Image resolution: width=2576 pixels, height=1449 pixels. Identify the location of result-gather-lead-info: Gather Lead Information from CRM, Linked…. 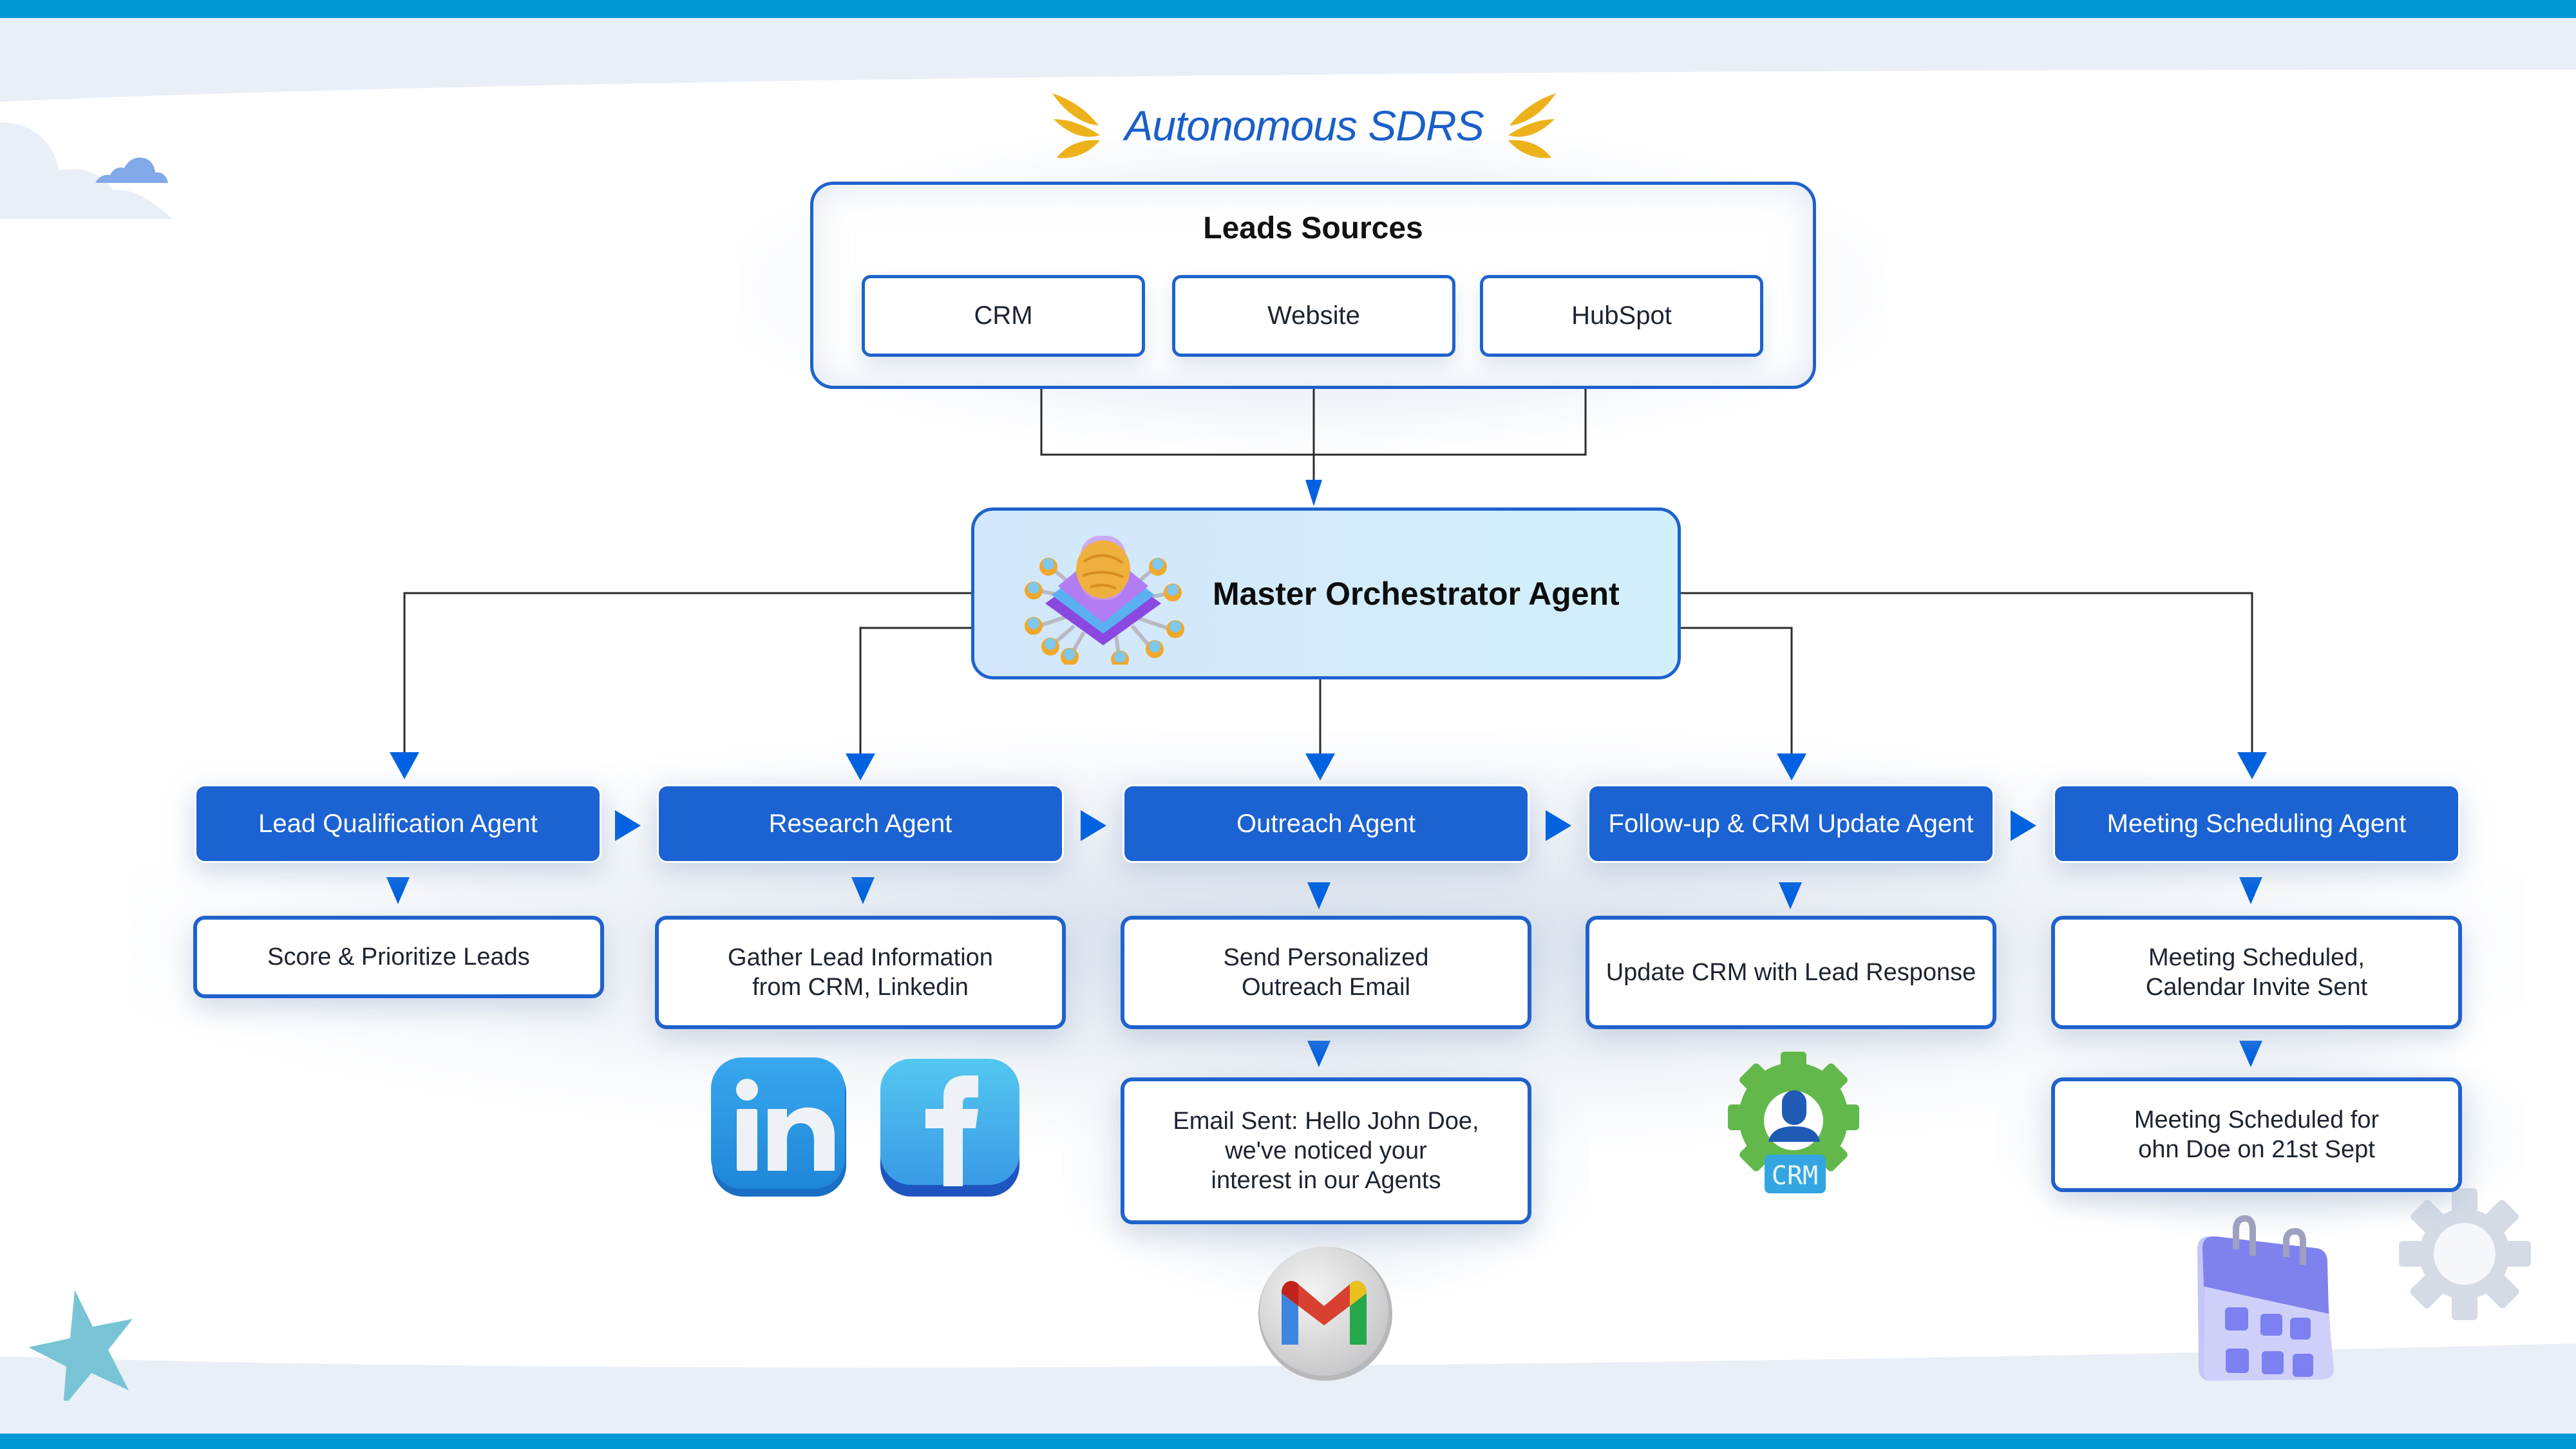
(860, 973).